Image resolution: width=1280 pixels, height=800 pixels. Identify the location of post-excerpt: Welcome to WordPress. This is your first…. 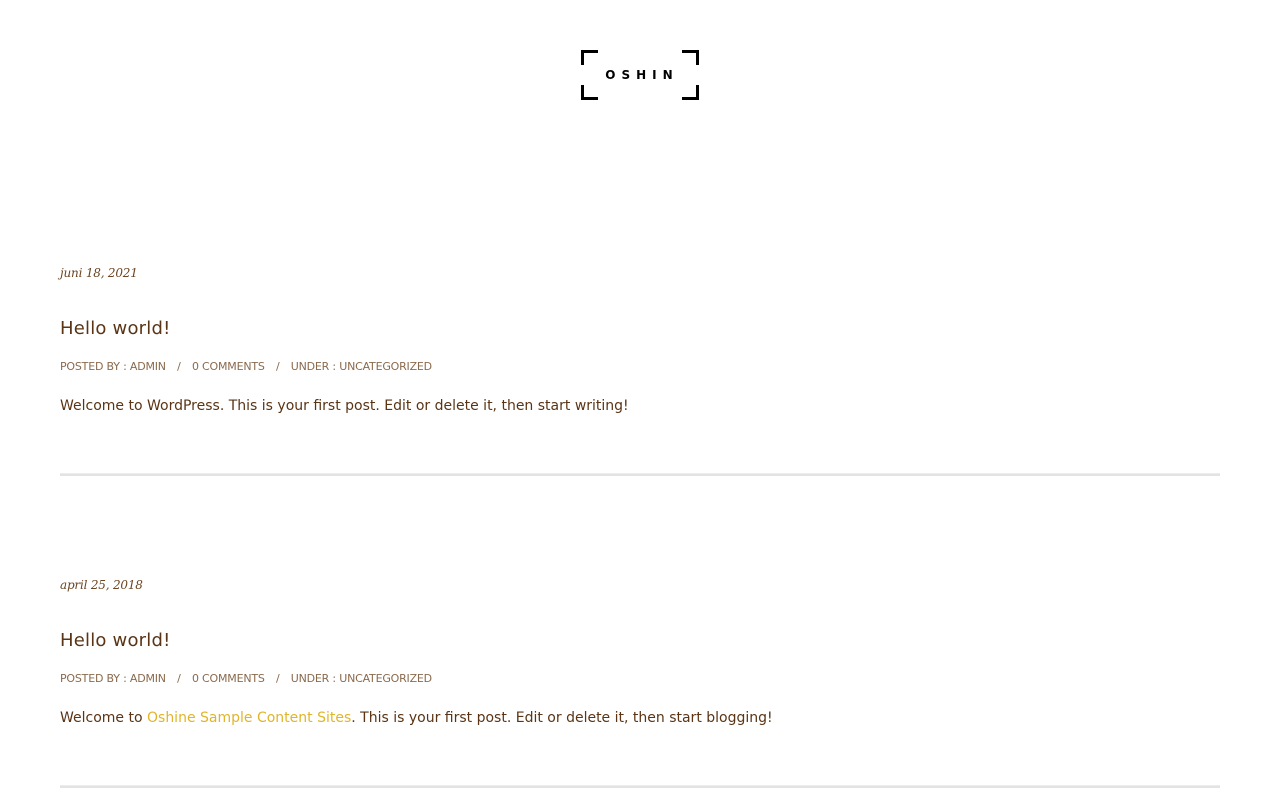
(344, 406).